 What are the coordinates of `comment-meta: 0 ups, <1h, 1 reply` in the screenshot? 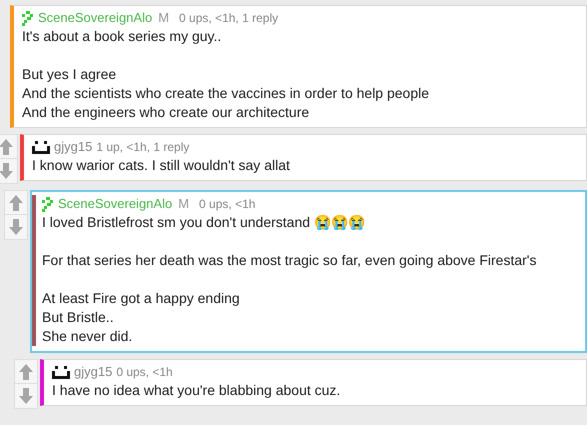 It's located at (228, 18).